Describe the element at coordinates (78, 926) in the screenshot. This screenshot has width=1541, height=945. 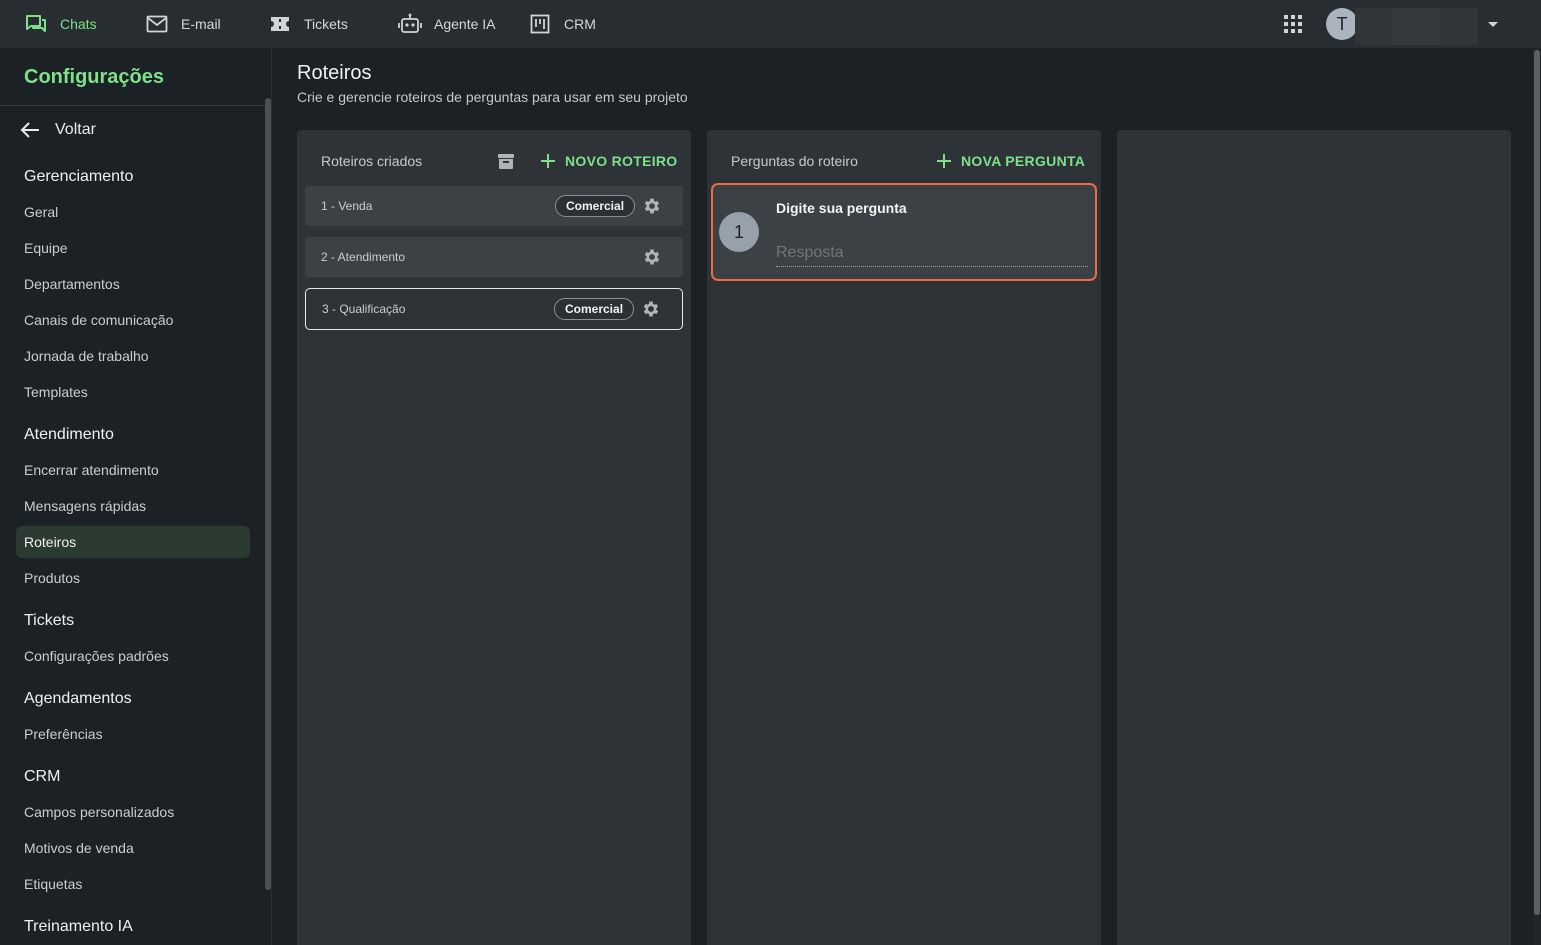
I see `section-treinamento-ia: Treinamento IA` at that location.